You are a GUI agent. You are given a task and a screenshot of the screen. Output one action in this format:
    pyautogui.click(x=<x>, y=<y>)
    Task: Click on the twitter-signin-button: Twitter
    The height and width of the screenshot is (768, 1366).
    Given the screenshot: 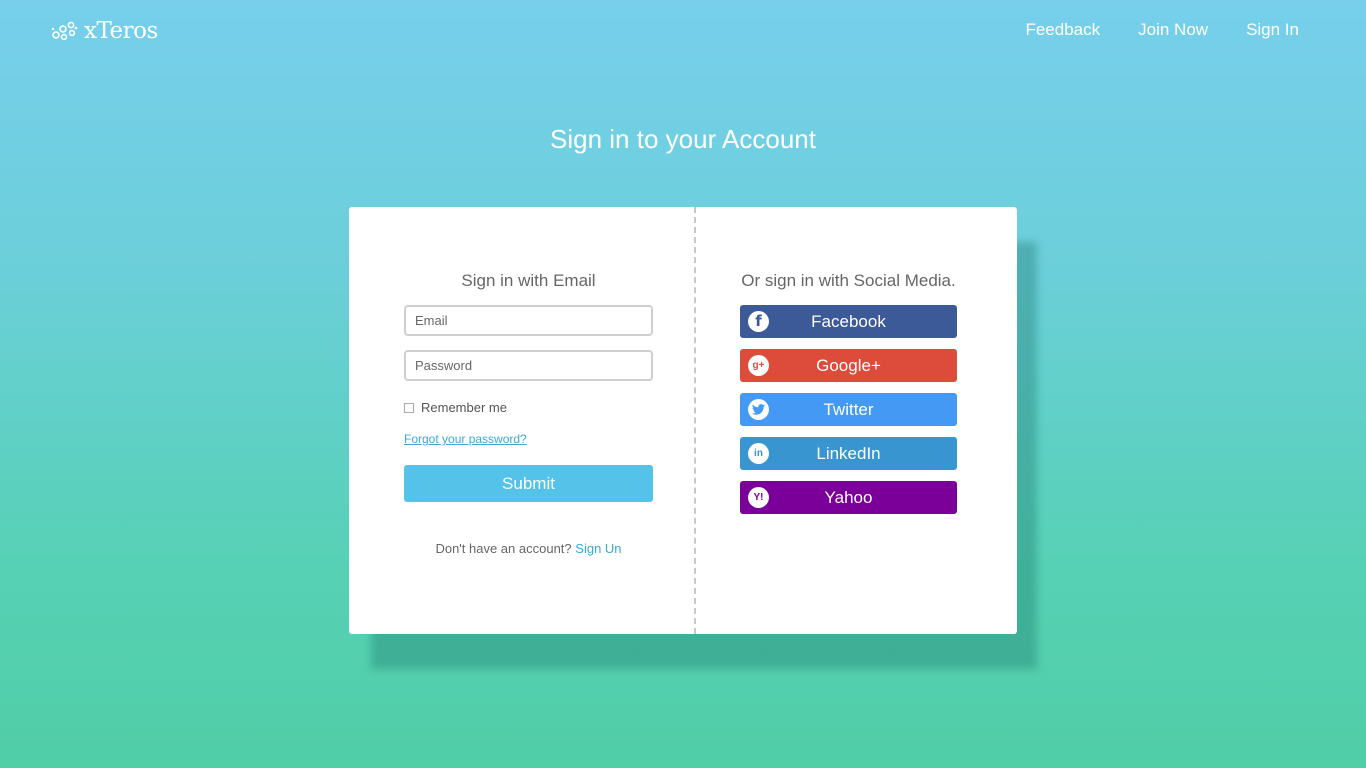 What is the action you would take?
    pyautogui.click(x=848, y=409)
    